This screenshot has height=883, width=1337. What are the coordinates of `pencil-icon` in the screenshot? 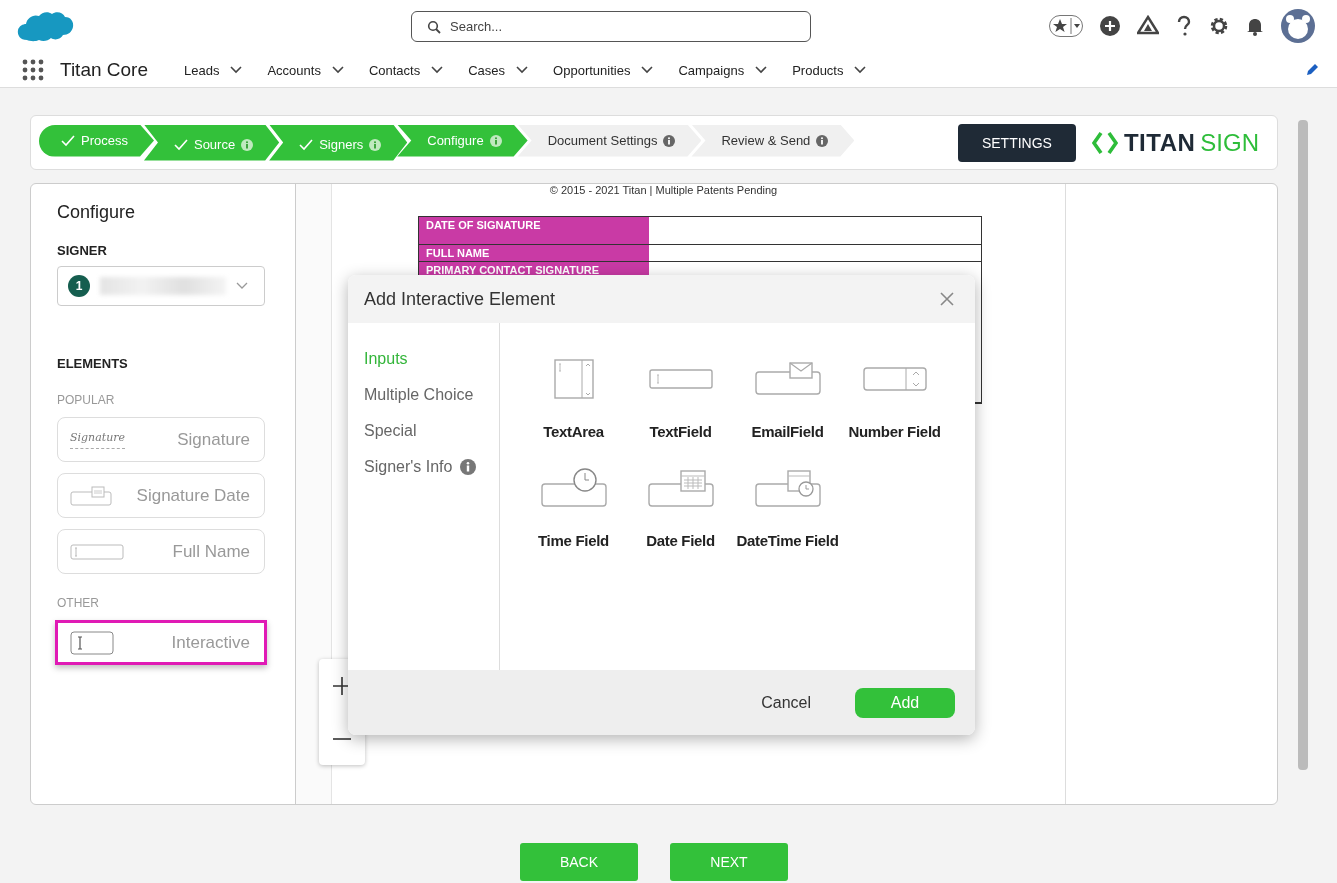 It's located at (1312, 70).